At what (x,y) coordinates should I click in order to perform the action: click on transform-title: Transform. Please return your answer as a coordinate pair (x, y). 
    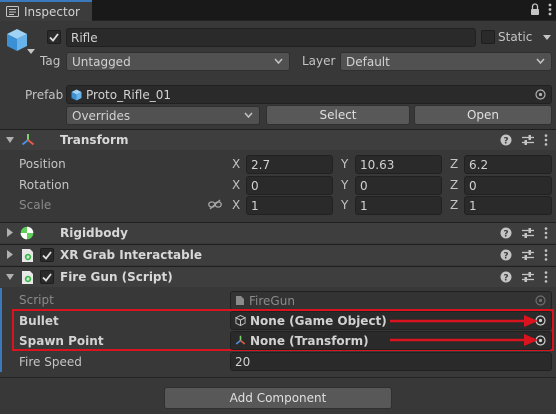
    Looking at the image, I should click on (94, 140).